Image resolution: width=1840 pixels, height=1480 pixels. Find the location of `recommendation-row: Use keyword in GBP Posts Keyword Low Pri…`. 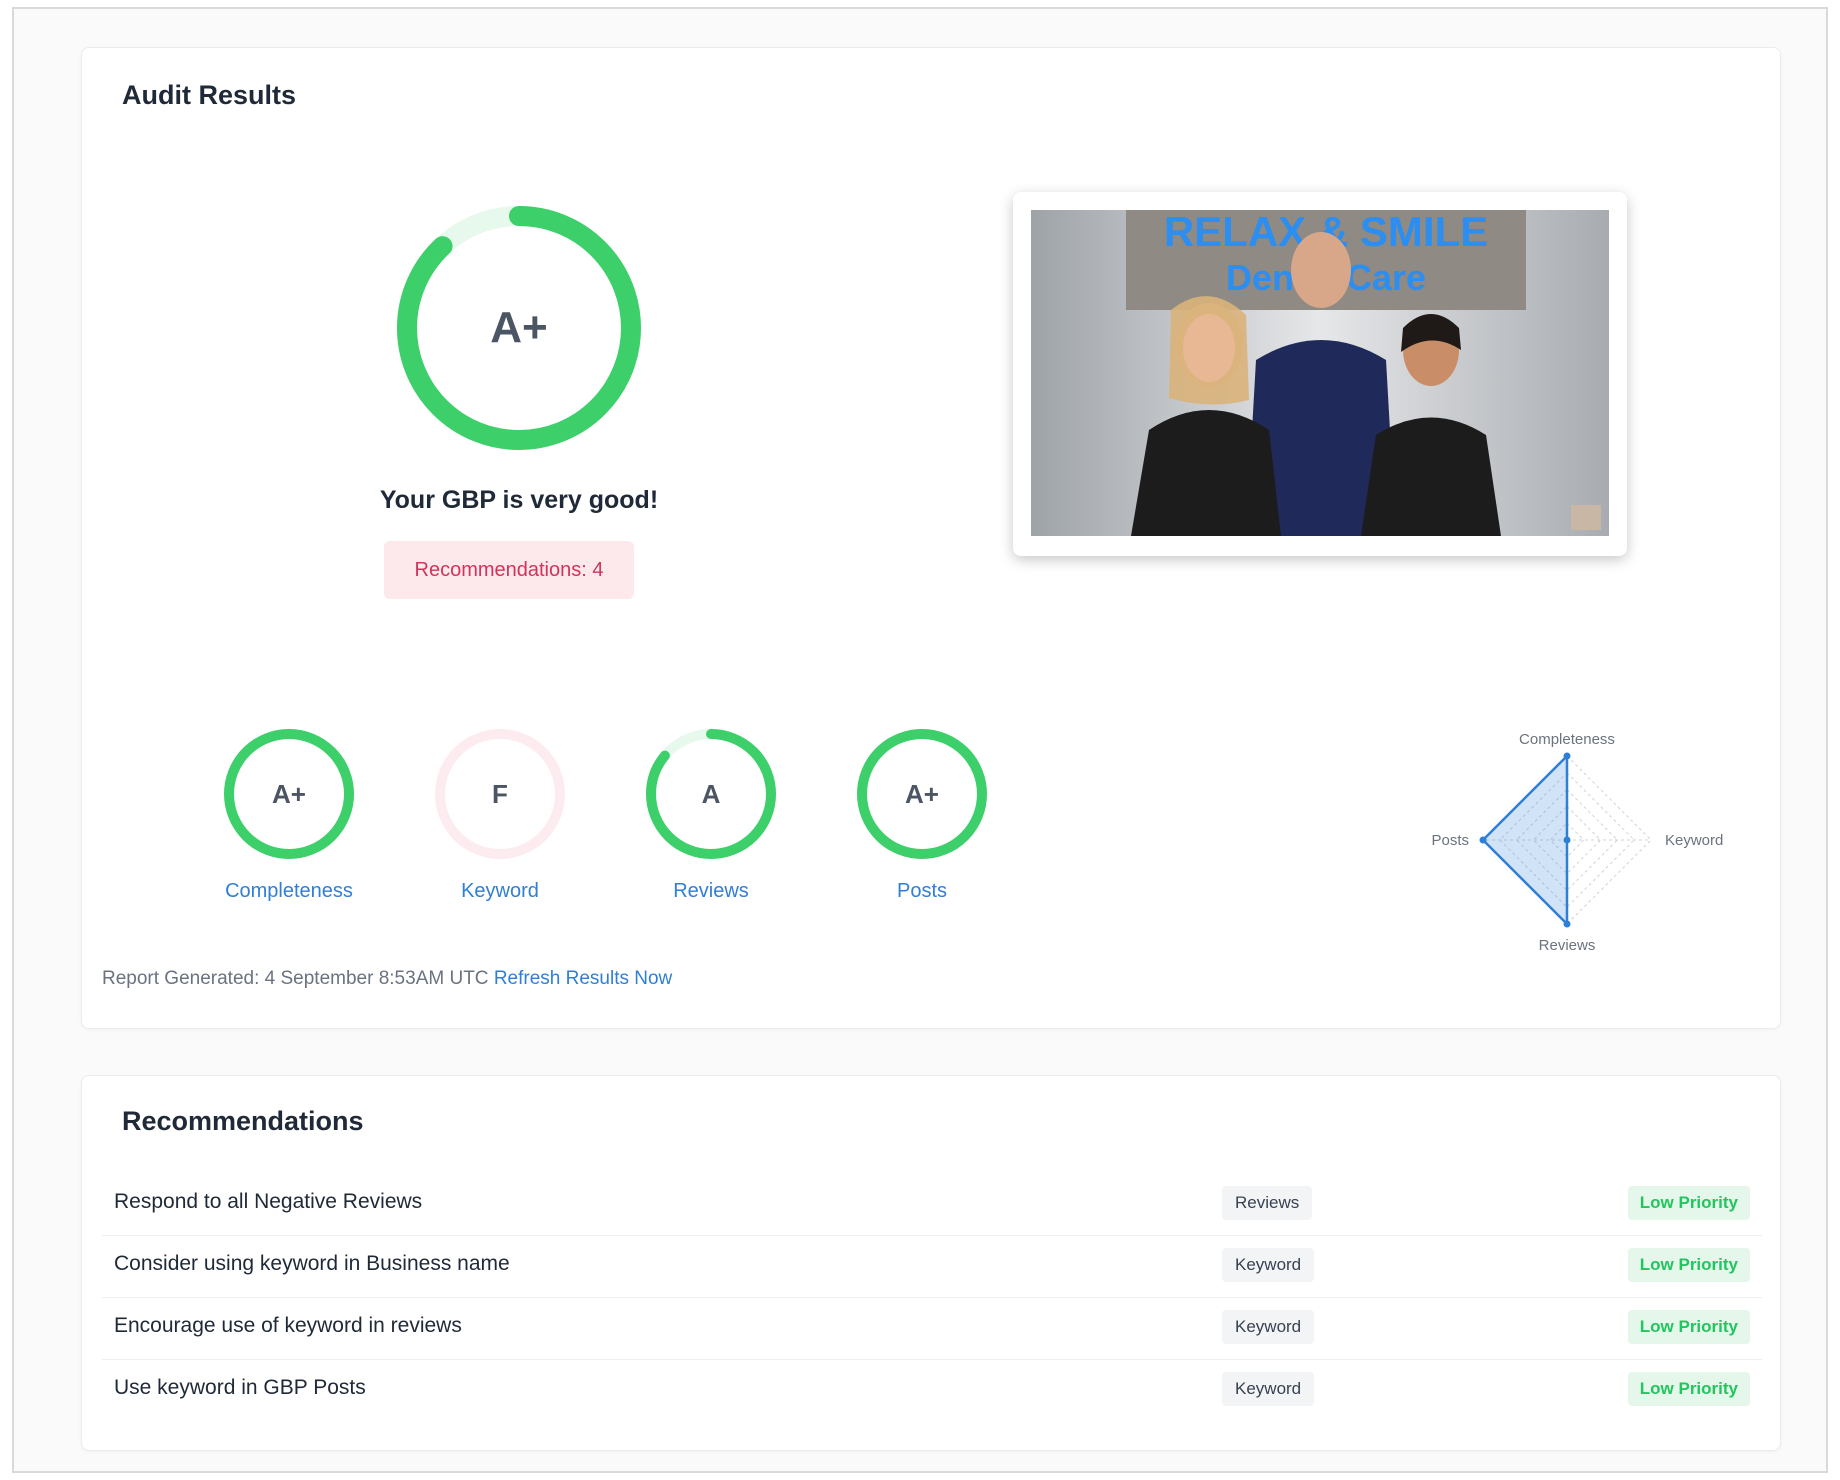

recommendation-row: Use keyword in GBP Posts Keyword Low Pri… is located at coordinates (932, 1391).